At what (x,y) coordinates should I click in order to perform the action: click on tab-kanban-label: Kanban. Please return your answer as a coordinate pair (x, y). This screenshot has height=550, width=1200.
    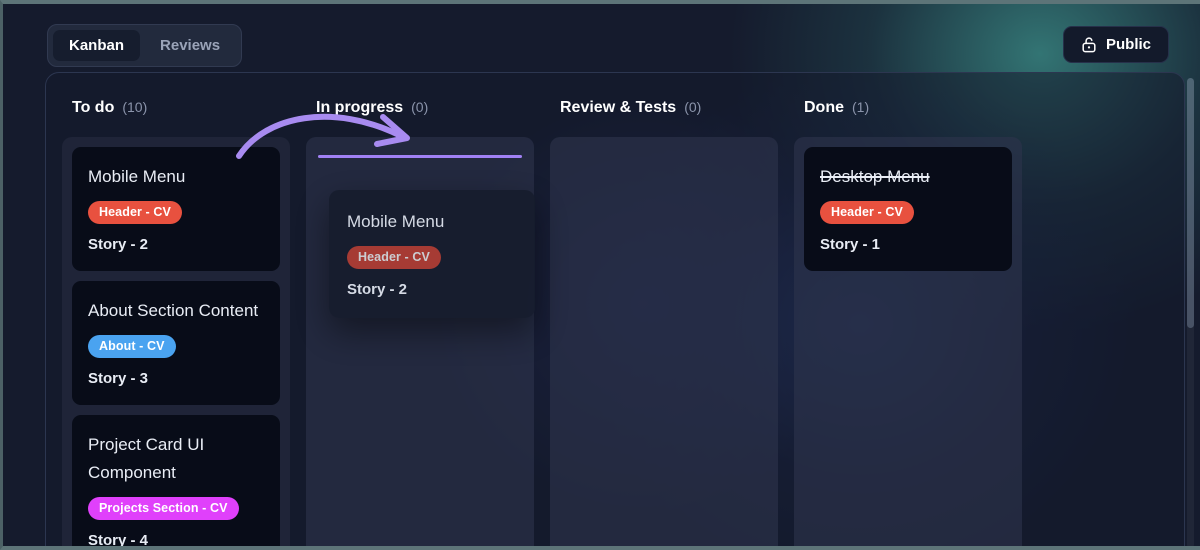
    Looking at the image, I should click on (97, 45).